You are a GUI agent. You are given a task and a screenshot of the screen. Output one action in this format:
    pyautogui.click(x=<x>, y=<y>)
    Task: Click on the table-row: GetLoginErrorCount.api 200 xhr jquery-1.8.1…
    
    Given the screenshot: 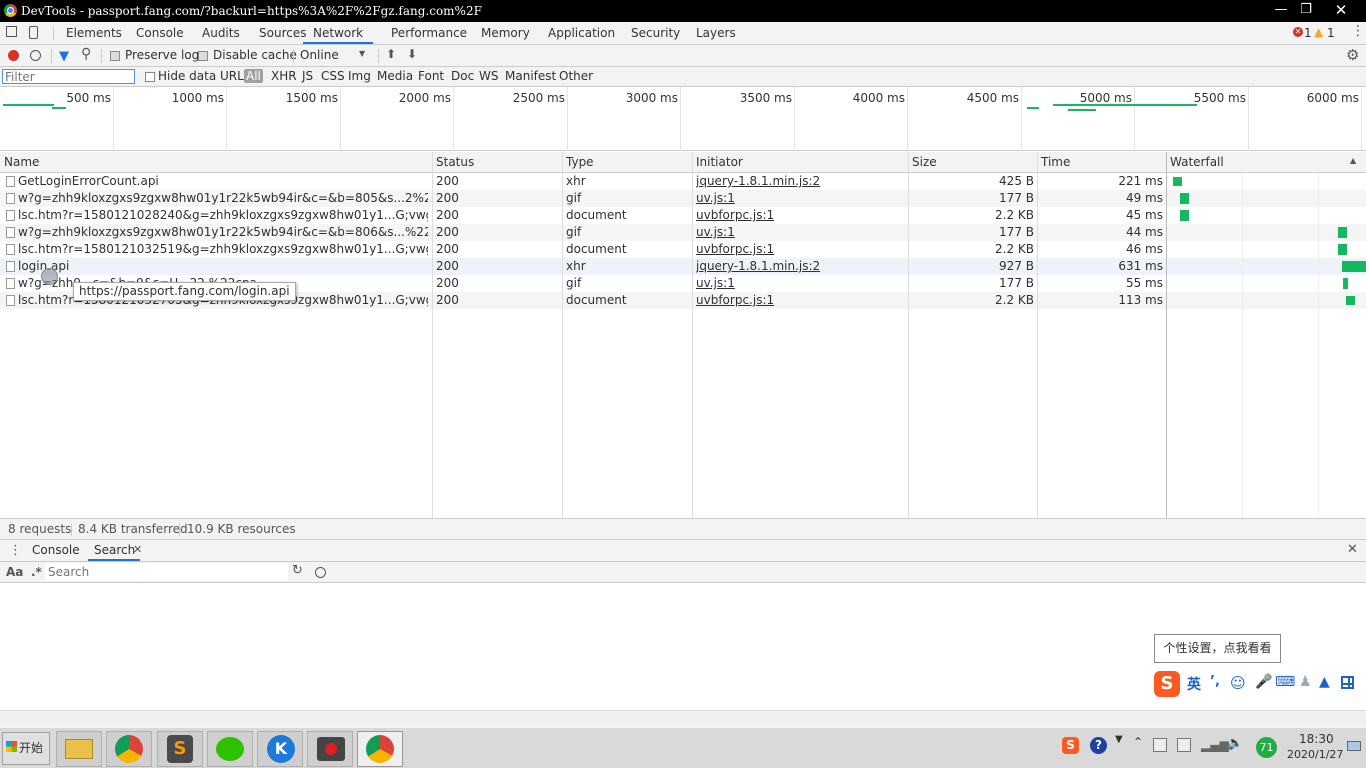 What is the action you would take?
    pyautogui.click(x=683, y=181)
    